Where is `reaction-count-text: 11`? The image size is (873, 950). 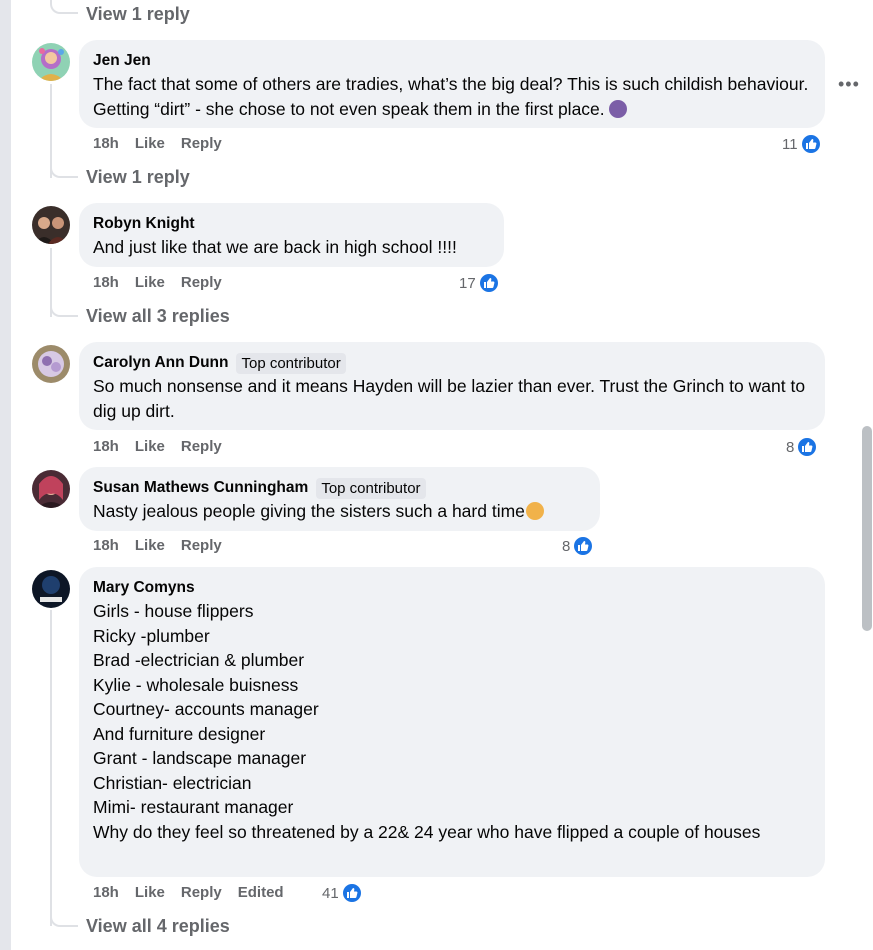
reaction-count-text: 11 is located at coordinates (790, 144).